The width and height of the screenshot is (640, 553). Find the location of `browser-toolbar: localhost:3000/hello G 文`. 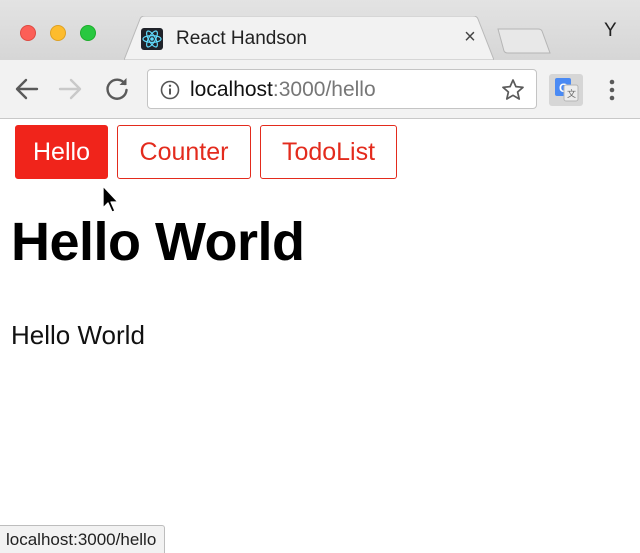

browser-toolbar: localhost:3000/hello G 文 is located at coordinates (320, 89).